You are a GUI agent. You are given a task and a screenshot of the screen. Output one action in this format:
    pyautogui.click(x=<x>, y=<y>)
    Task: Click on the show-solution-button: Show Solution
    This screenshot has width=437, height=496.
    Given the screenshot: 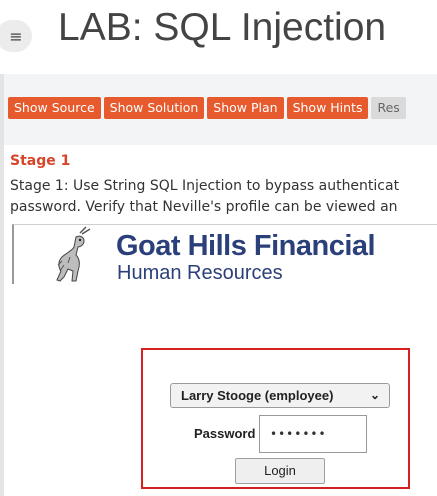 What is the action you would take?
    pyautogui.click(x=154, y=108)
    